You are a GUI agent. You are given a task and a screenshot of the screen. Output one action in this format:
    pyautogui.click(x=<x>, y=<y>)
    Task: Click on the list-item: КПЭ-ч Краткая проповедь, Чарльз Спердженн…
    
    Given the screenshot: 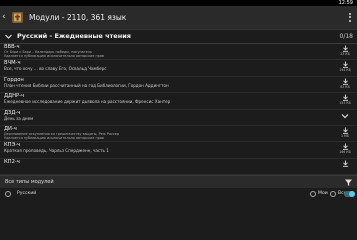 What is the action you would take?
    pyautogui.click(x=178, y=150)
    